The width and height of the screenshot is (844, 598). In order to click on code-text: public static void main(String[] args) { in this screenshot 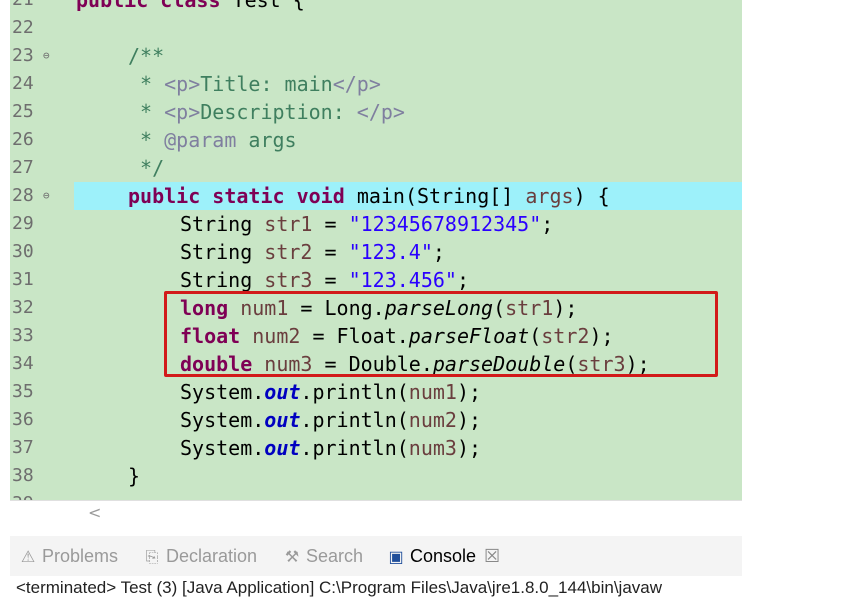, I will do `click(369, 196)`.